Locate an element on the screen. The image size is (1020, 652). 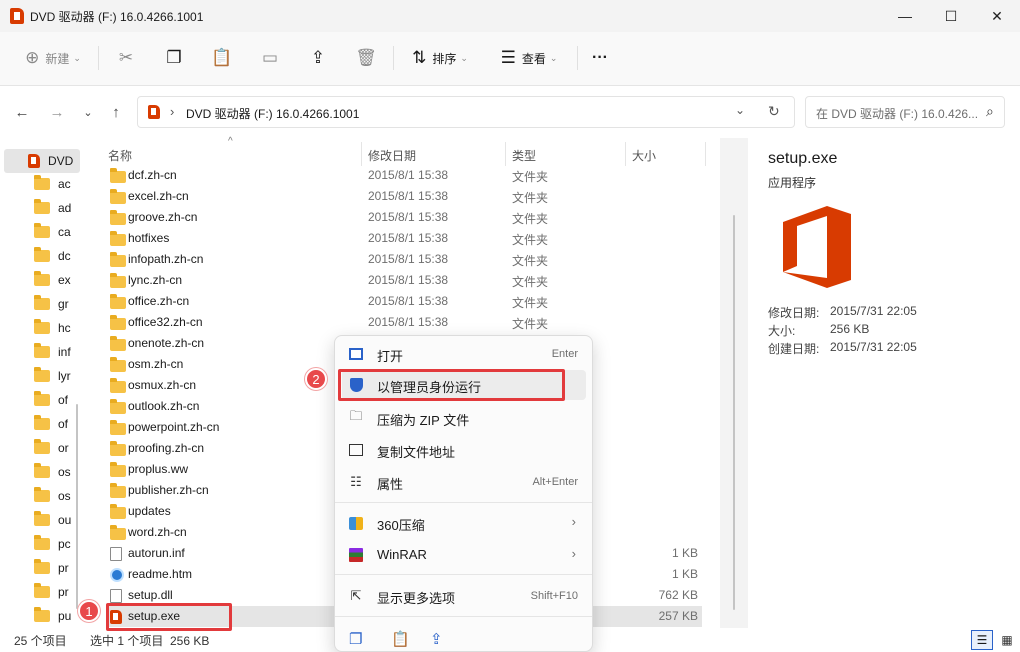
file-name: word.zh-cn is located at coordinates (157, 532).